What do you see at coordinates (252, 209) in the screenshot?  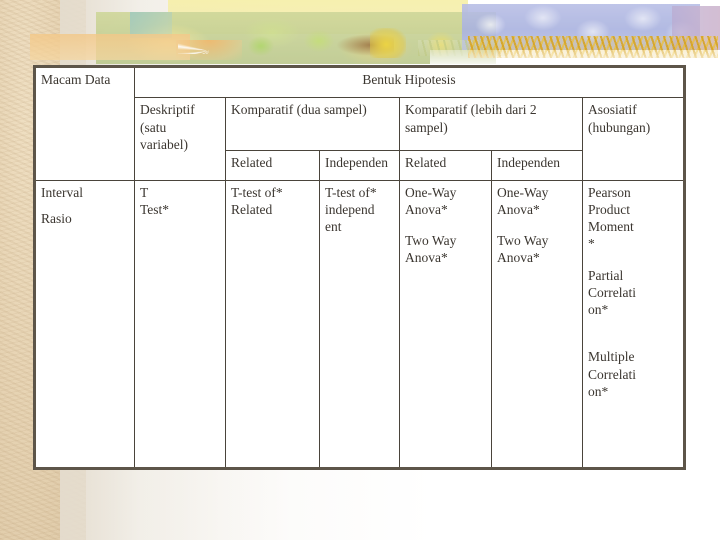 I see `cell-dua-related-line-2: Related` at bounding box center [252, 209].